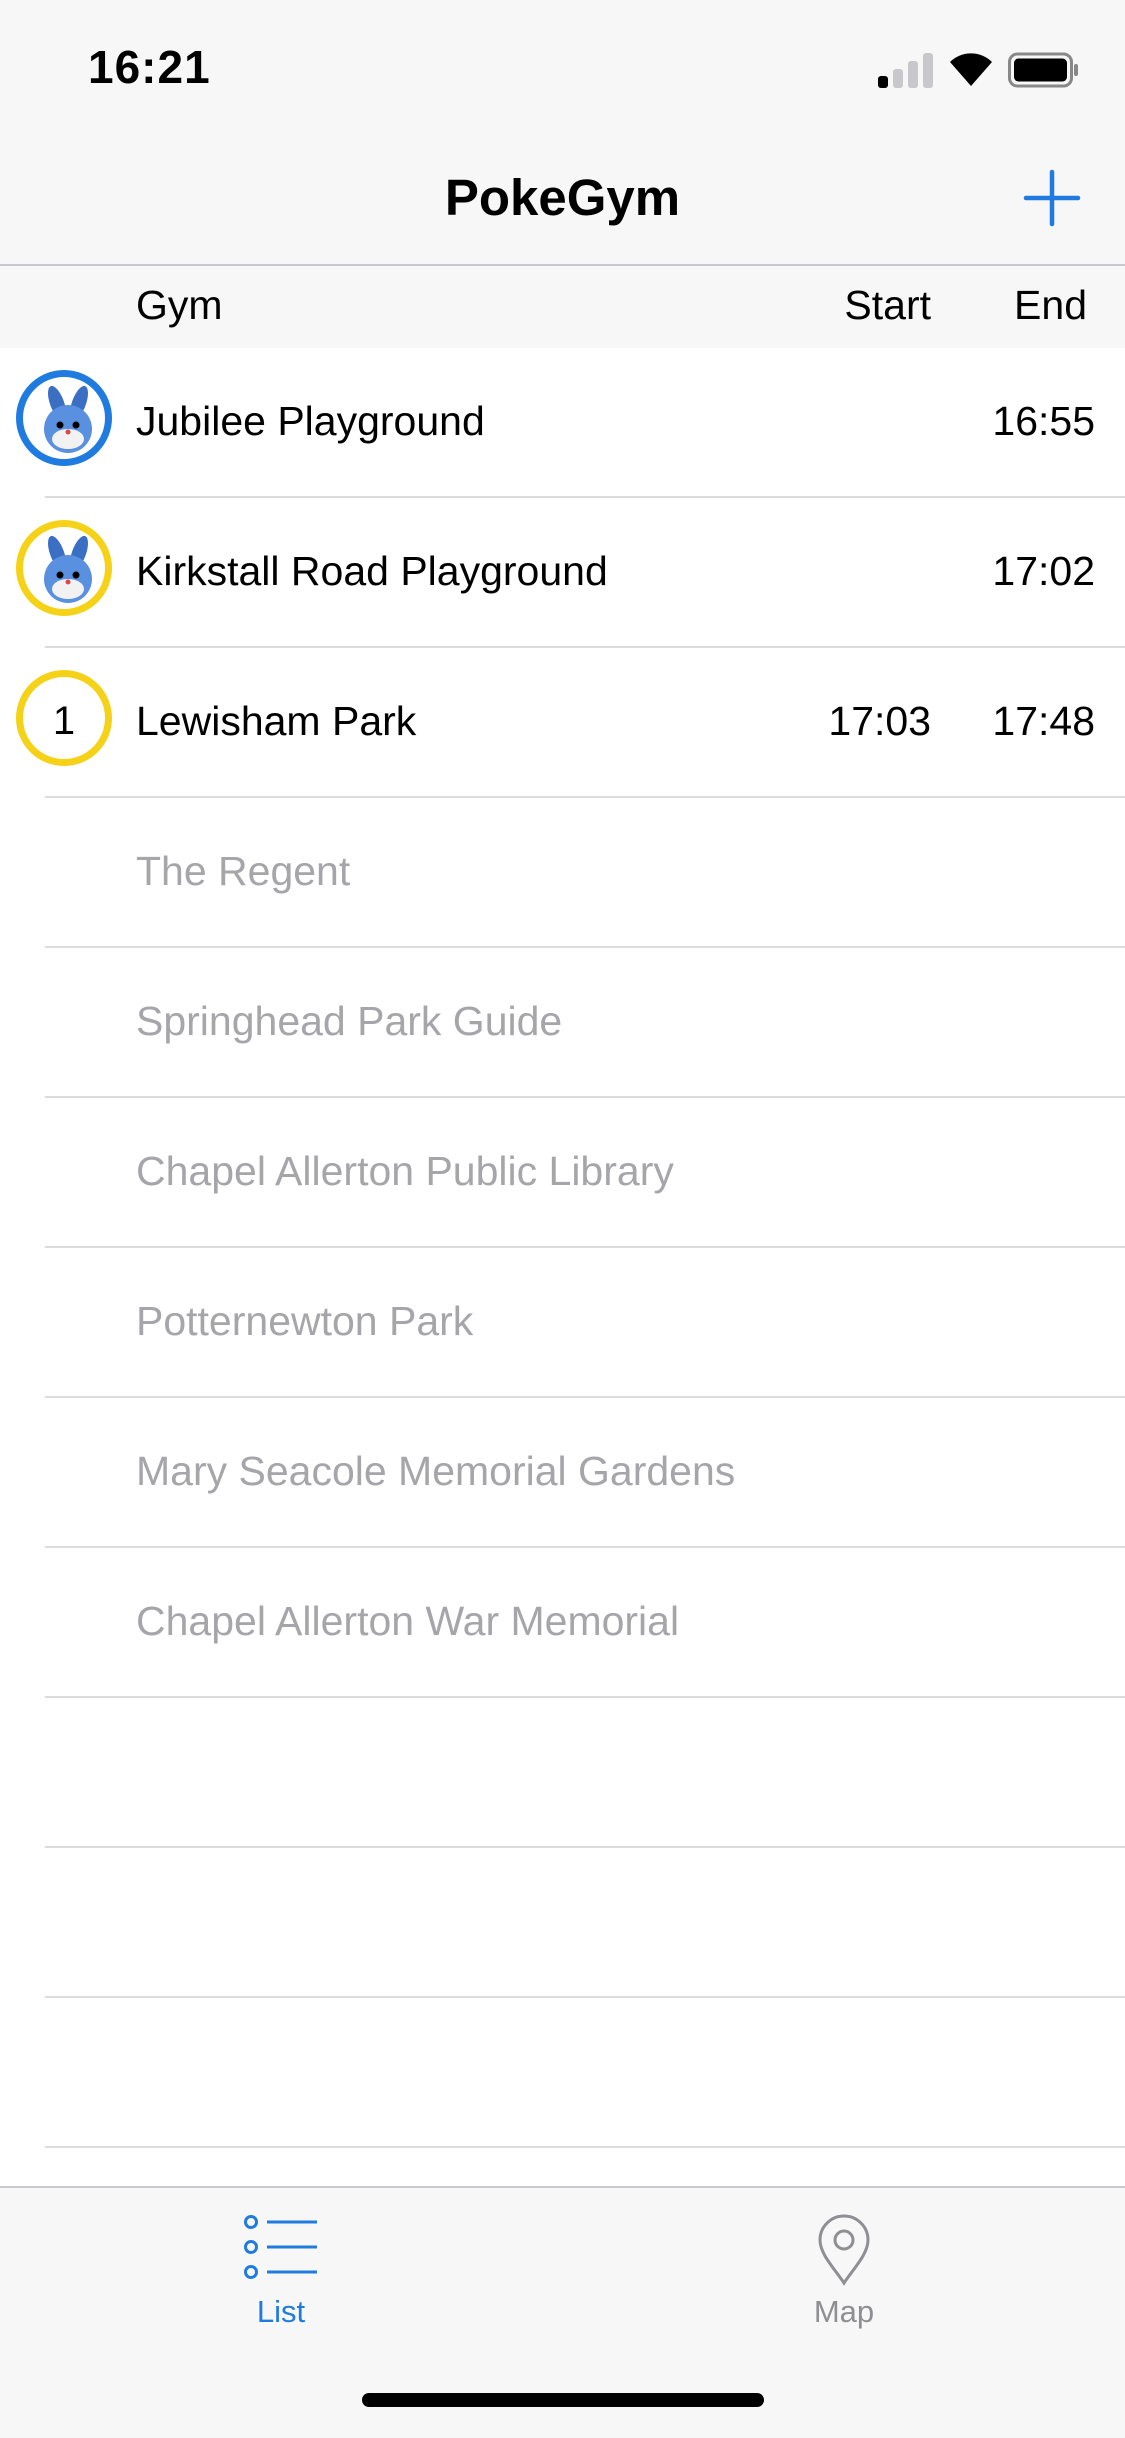  Describe the element at coordinates (562, 307) in the screenshot. I see `column-header: Gym Start End` at that location.